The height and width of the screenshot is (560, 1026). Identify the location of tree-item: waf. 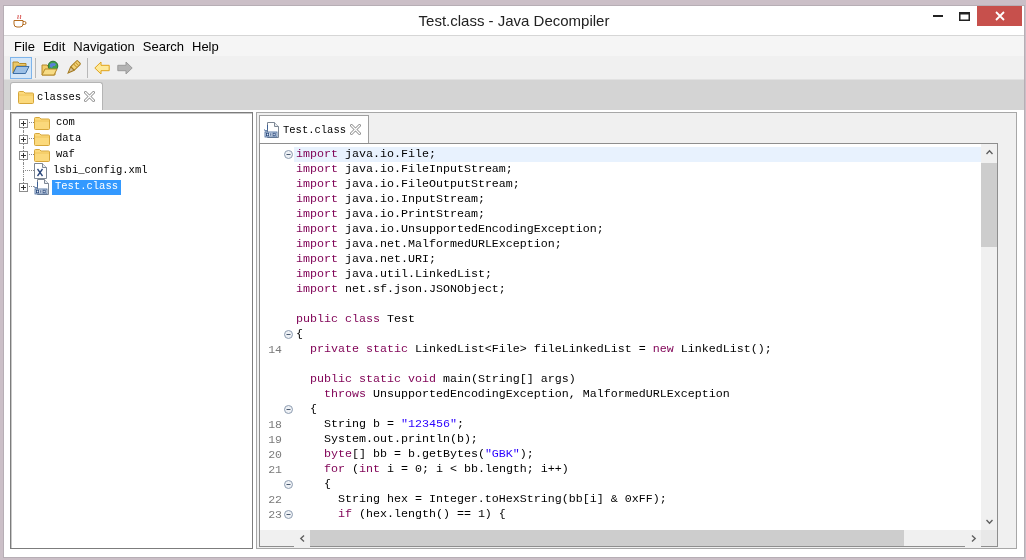
(65, 155).